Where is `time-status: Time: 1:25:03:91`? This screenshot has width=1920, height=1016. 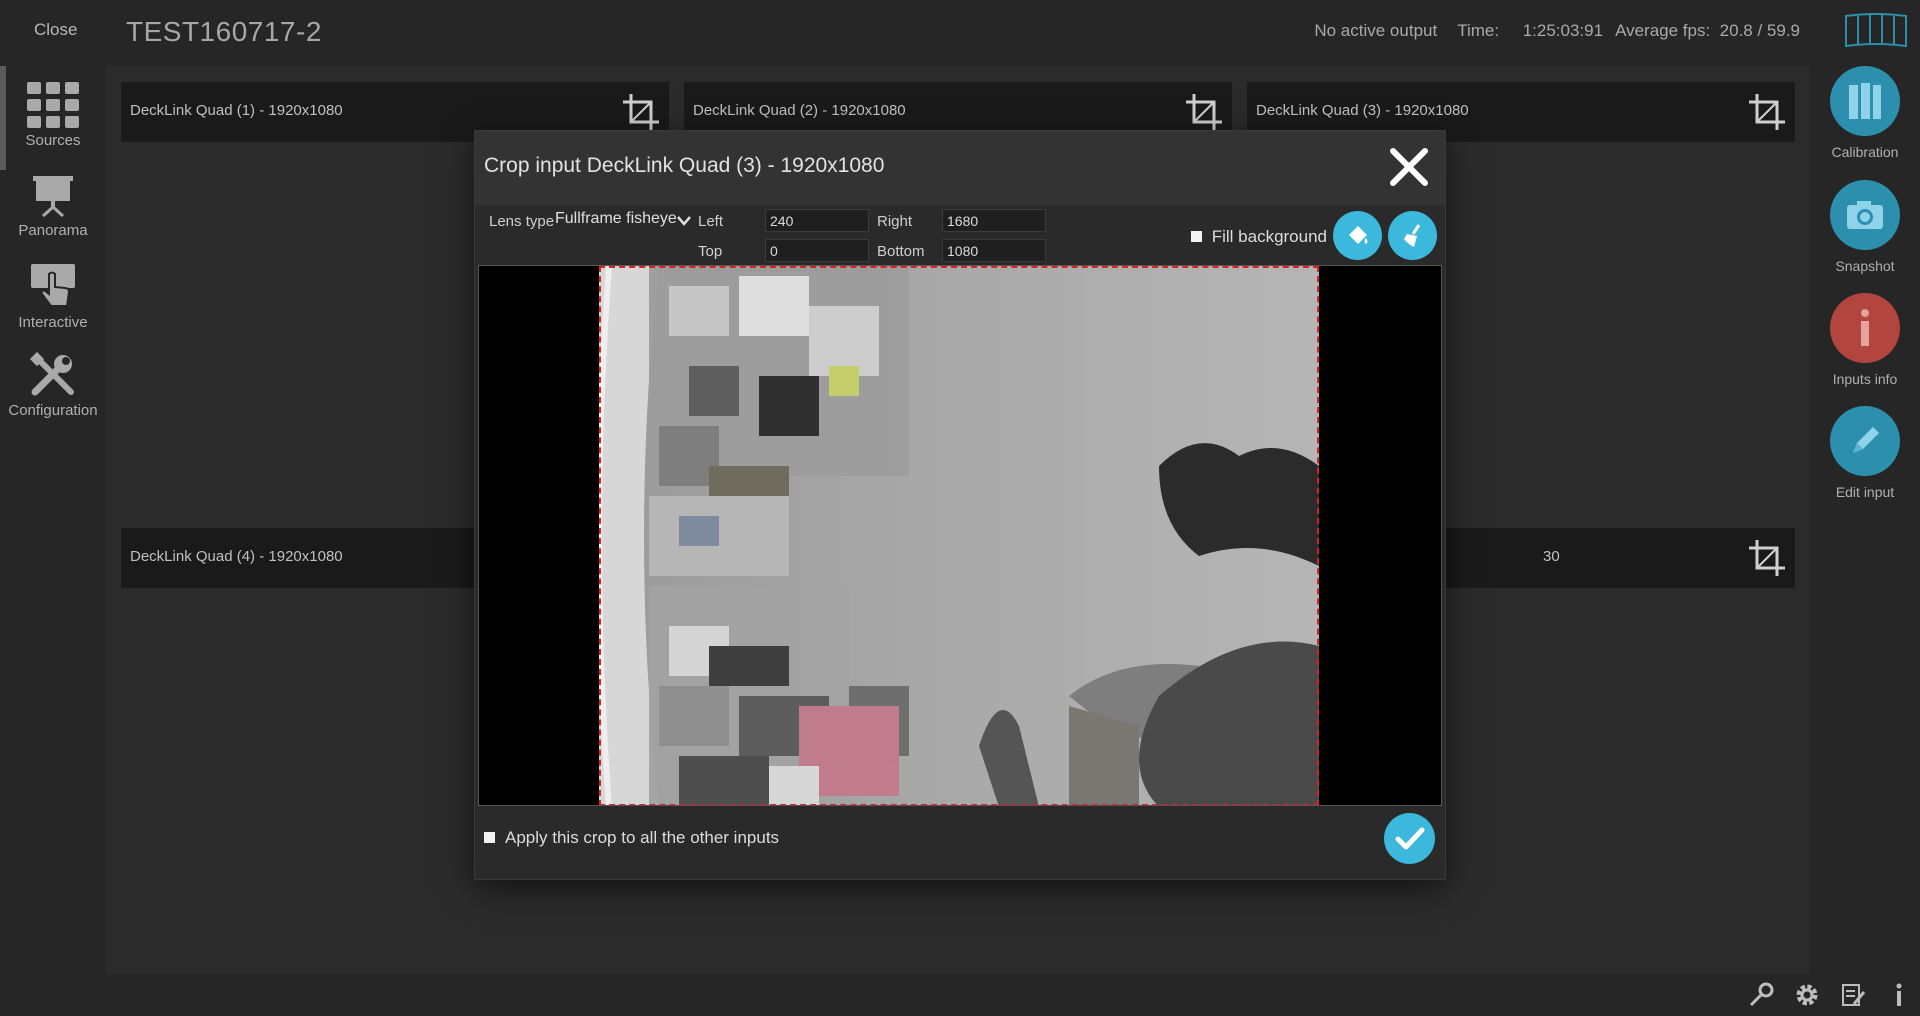 time-status: Time: 1:25:03:91 is located at coordinates (1530, 31).